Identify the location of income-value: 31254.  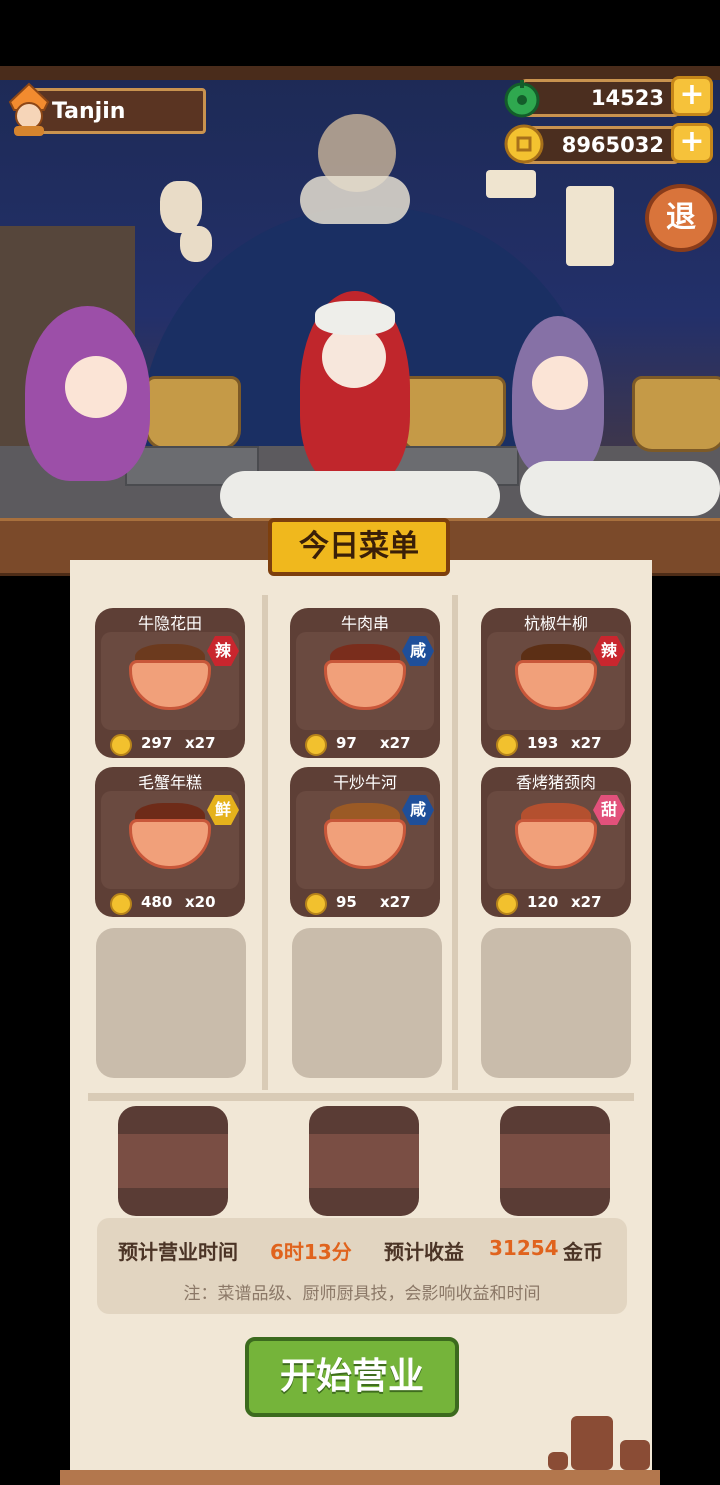
(524, 1248).